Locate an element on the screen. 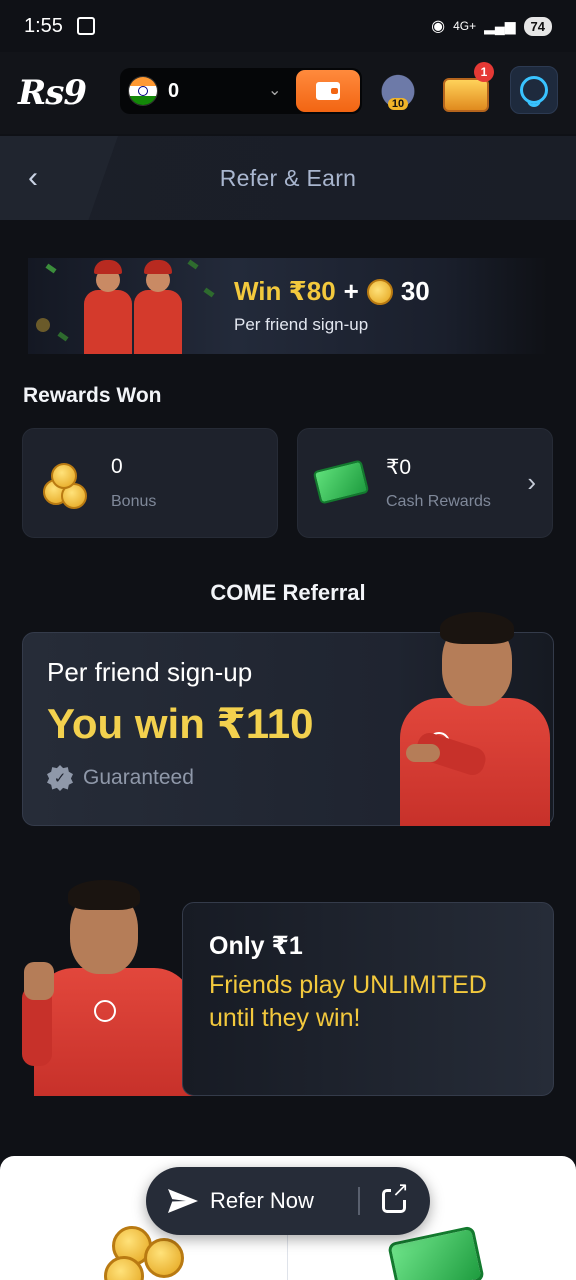  app-logo: Rs9 is located at coordinates (63, 93).